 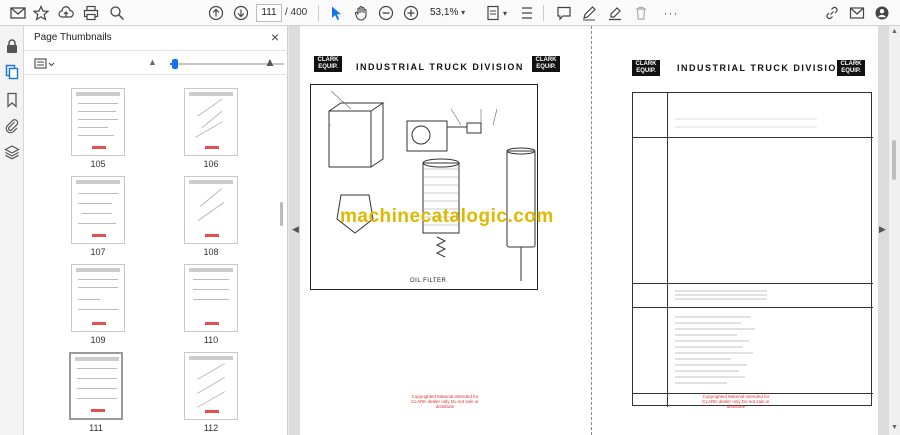 I want to click on lock-icon, so click(x=12, y=46).